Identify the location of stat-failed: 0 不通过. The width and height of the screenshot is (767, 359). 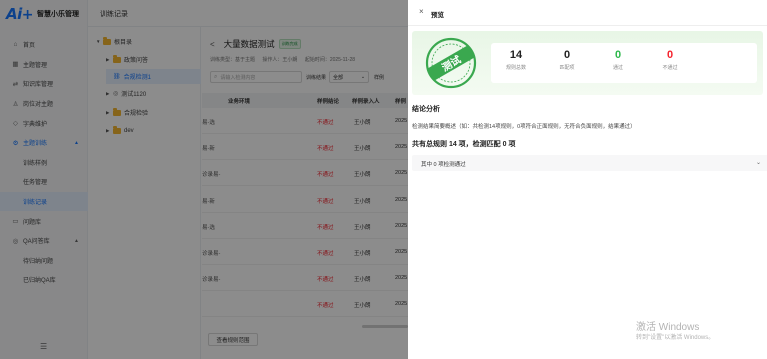
(670, 60).